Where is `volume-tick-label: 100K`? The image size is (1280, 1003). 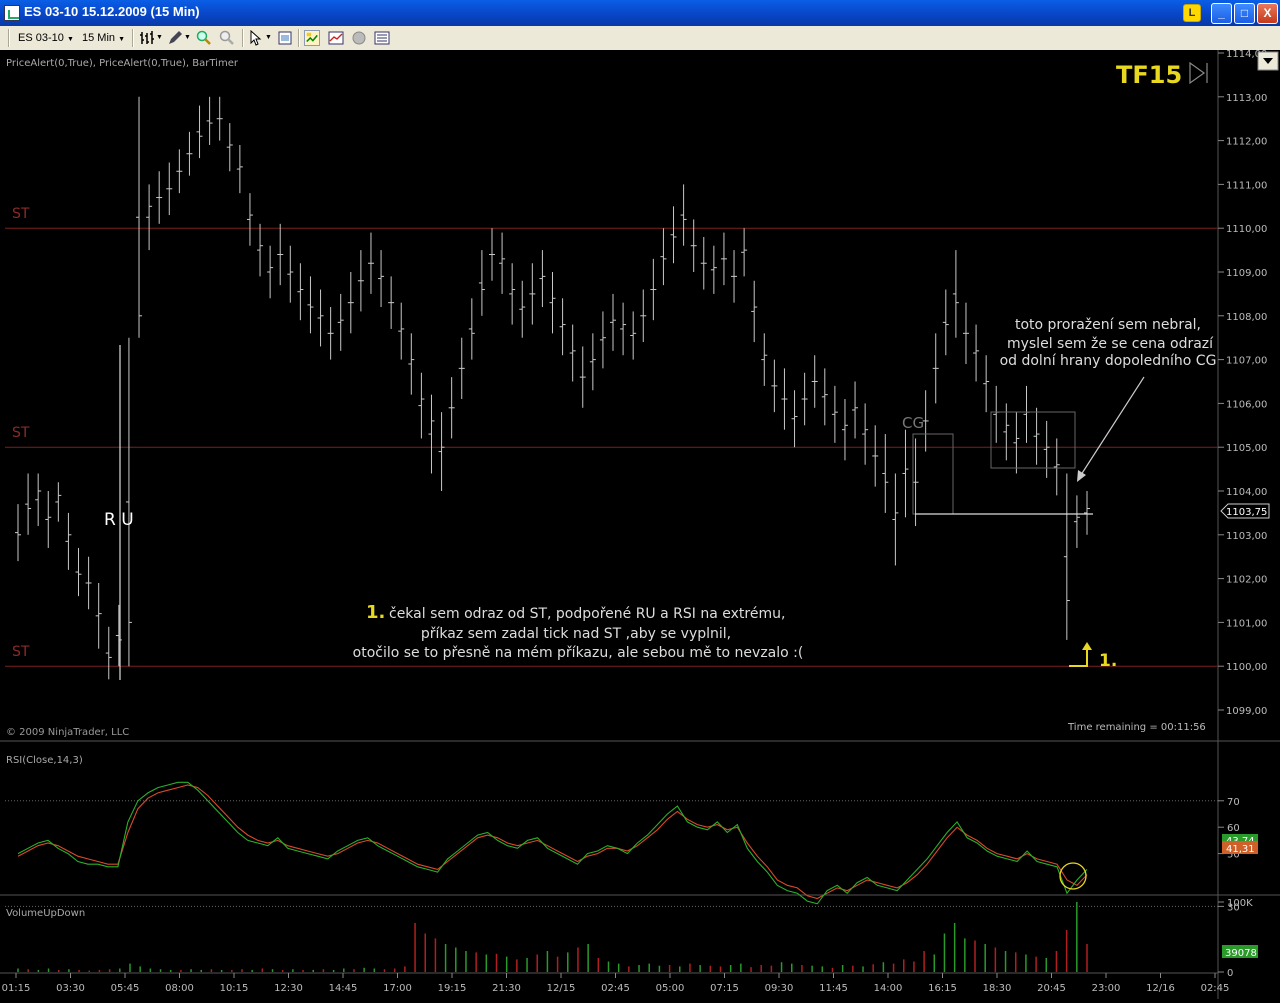 volume-tick-label: 100K is located at coordinates (1240, 903).